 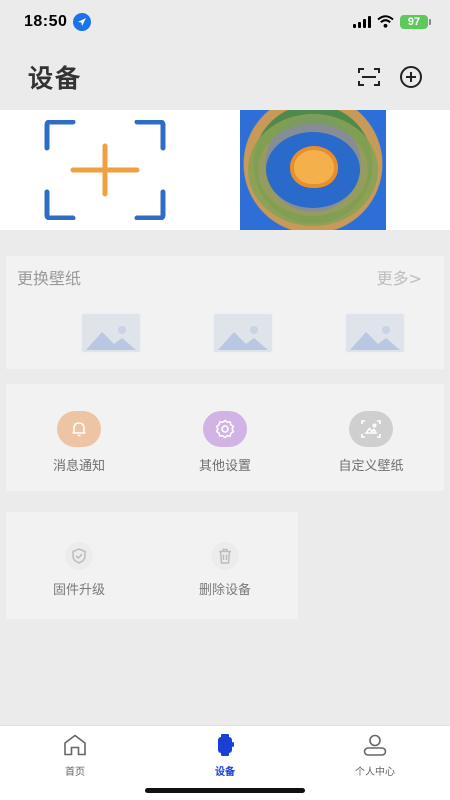 I want to click on delete-device-button: 删除设备, so click(x=225, y=565).